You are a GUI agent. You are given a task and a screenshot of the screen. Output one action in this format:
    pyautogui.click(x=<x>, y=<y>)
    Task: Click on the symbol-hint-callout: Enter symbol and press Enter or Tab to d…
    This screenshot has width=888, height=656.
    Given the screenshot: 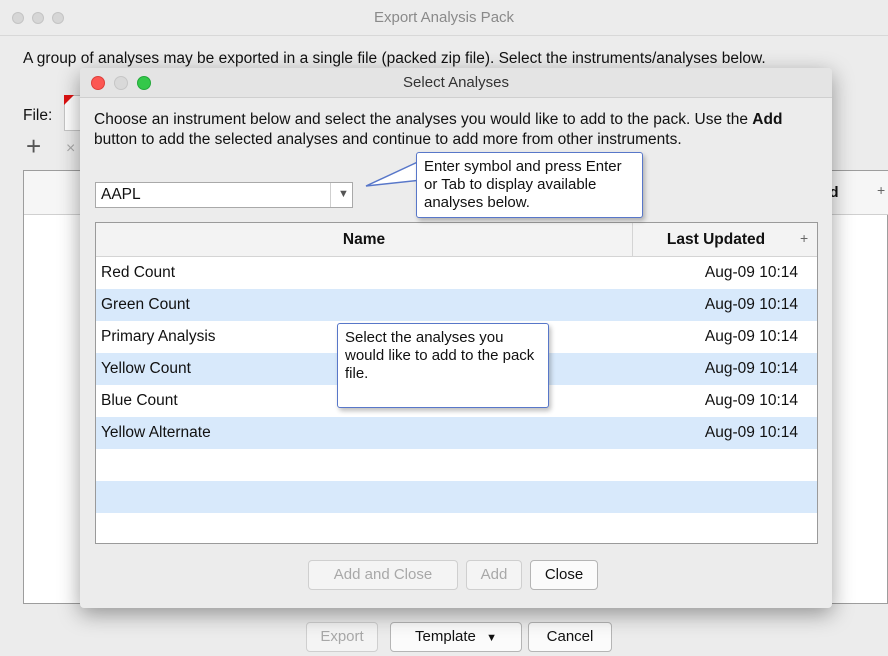 What is the action you would take?
    pyautogui.click(x=529, y=185)
    